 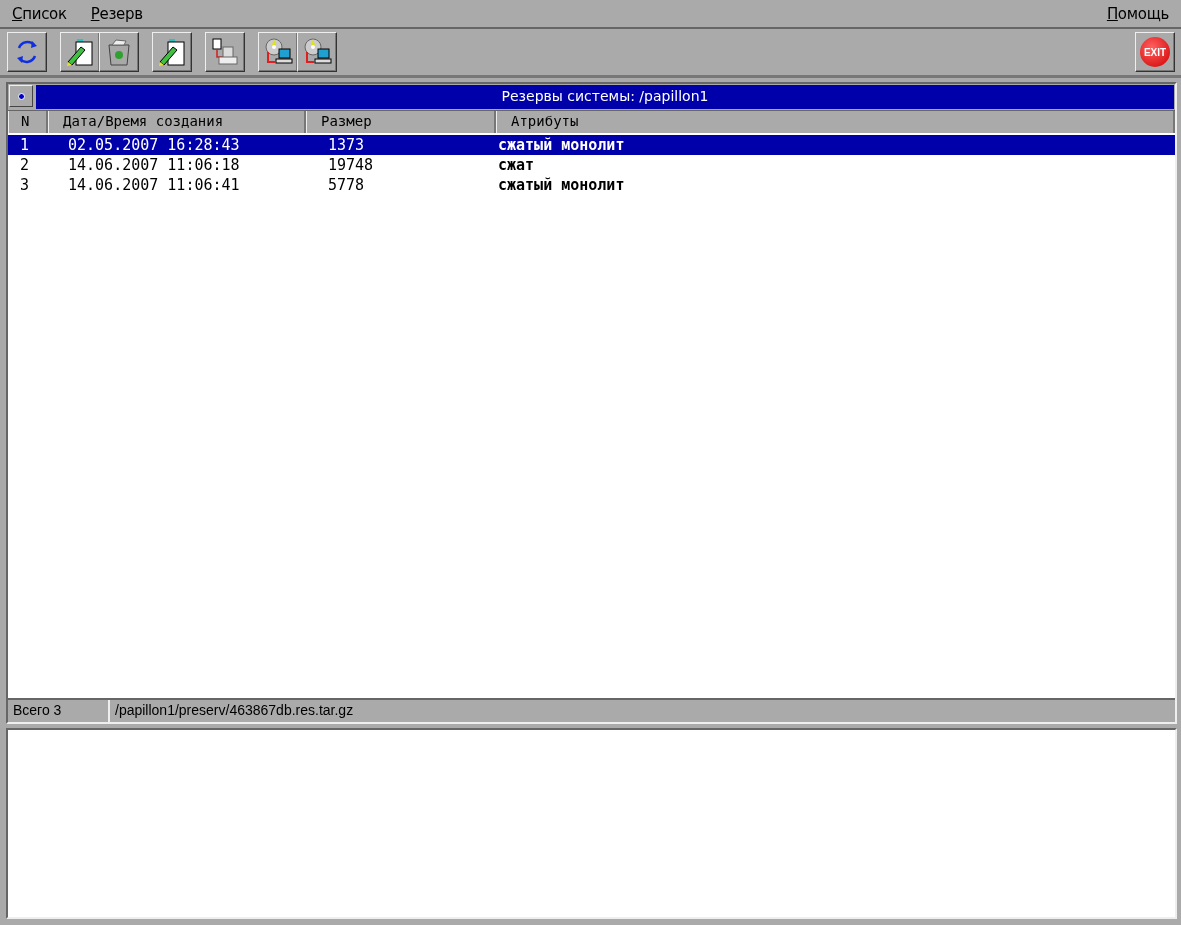 What do you see at coordinates (347, 185) in the screenshot?
I see `table-cell-text: 5778` at bounding box center [347, 185].